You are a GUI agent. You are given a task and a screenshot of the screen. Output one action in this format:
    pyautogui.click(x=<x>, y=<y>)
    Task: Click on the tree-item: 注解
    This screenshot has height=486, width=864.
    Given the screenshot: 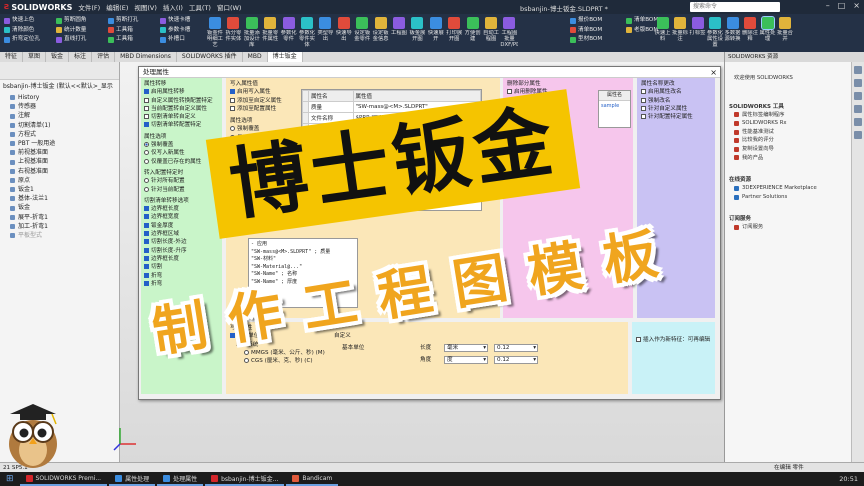 What is the action you would take?
    pyautogui.click(x=59, y=115)
    